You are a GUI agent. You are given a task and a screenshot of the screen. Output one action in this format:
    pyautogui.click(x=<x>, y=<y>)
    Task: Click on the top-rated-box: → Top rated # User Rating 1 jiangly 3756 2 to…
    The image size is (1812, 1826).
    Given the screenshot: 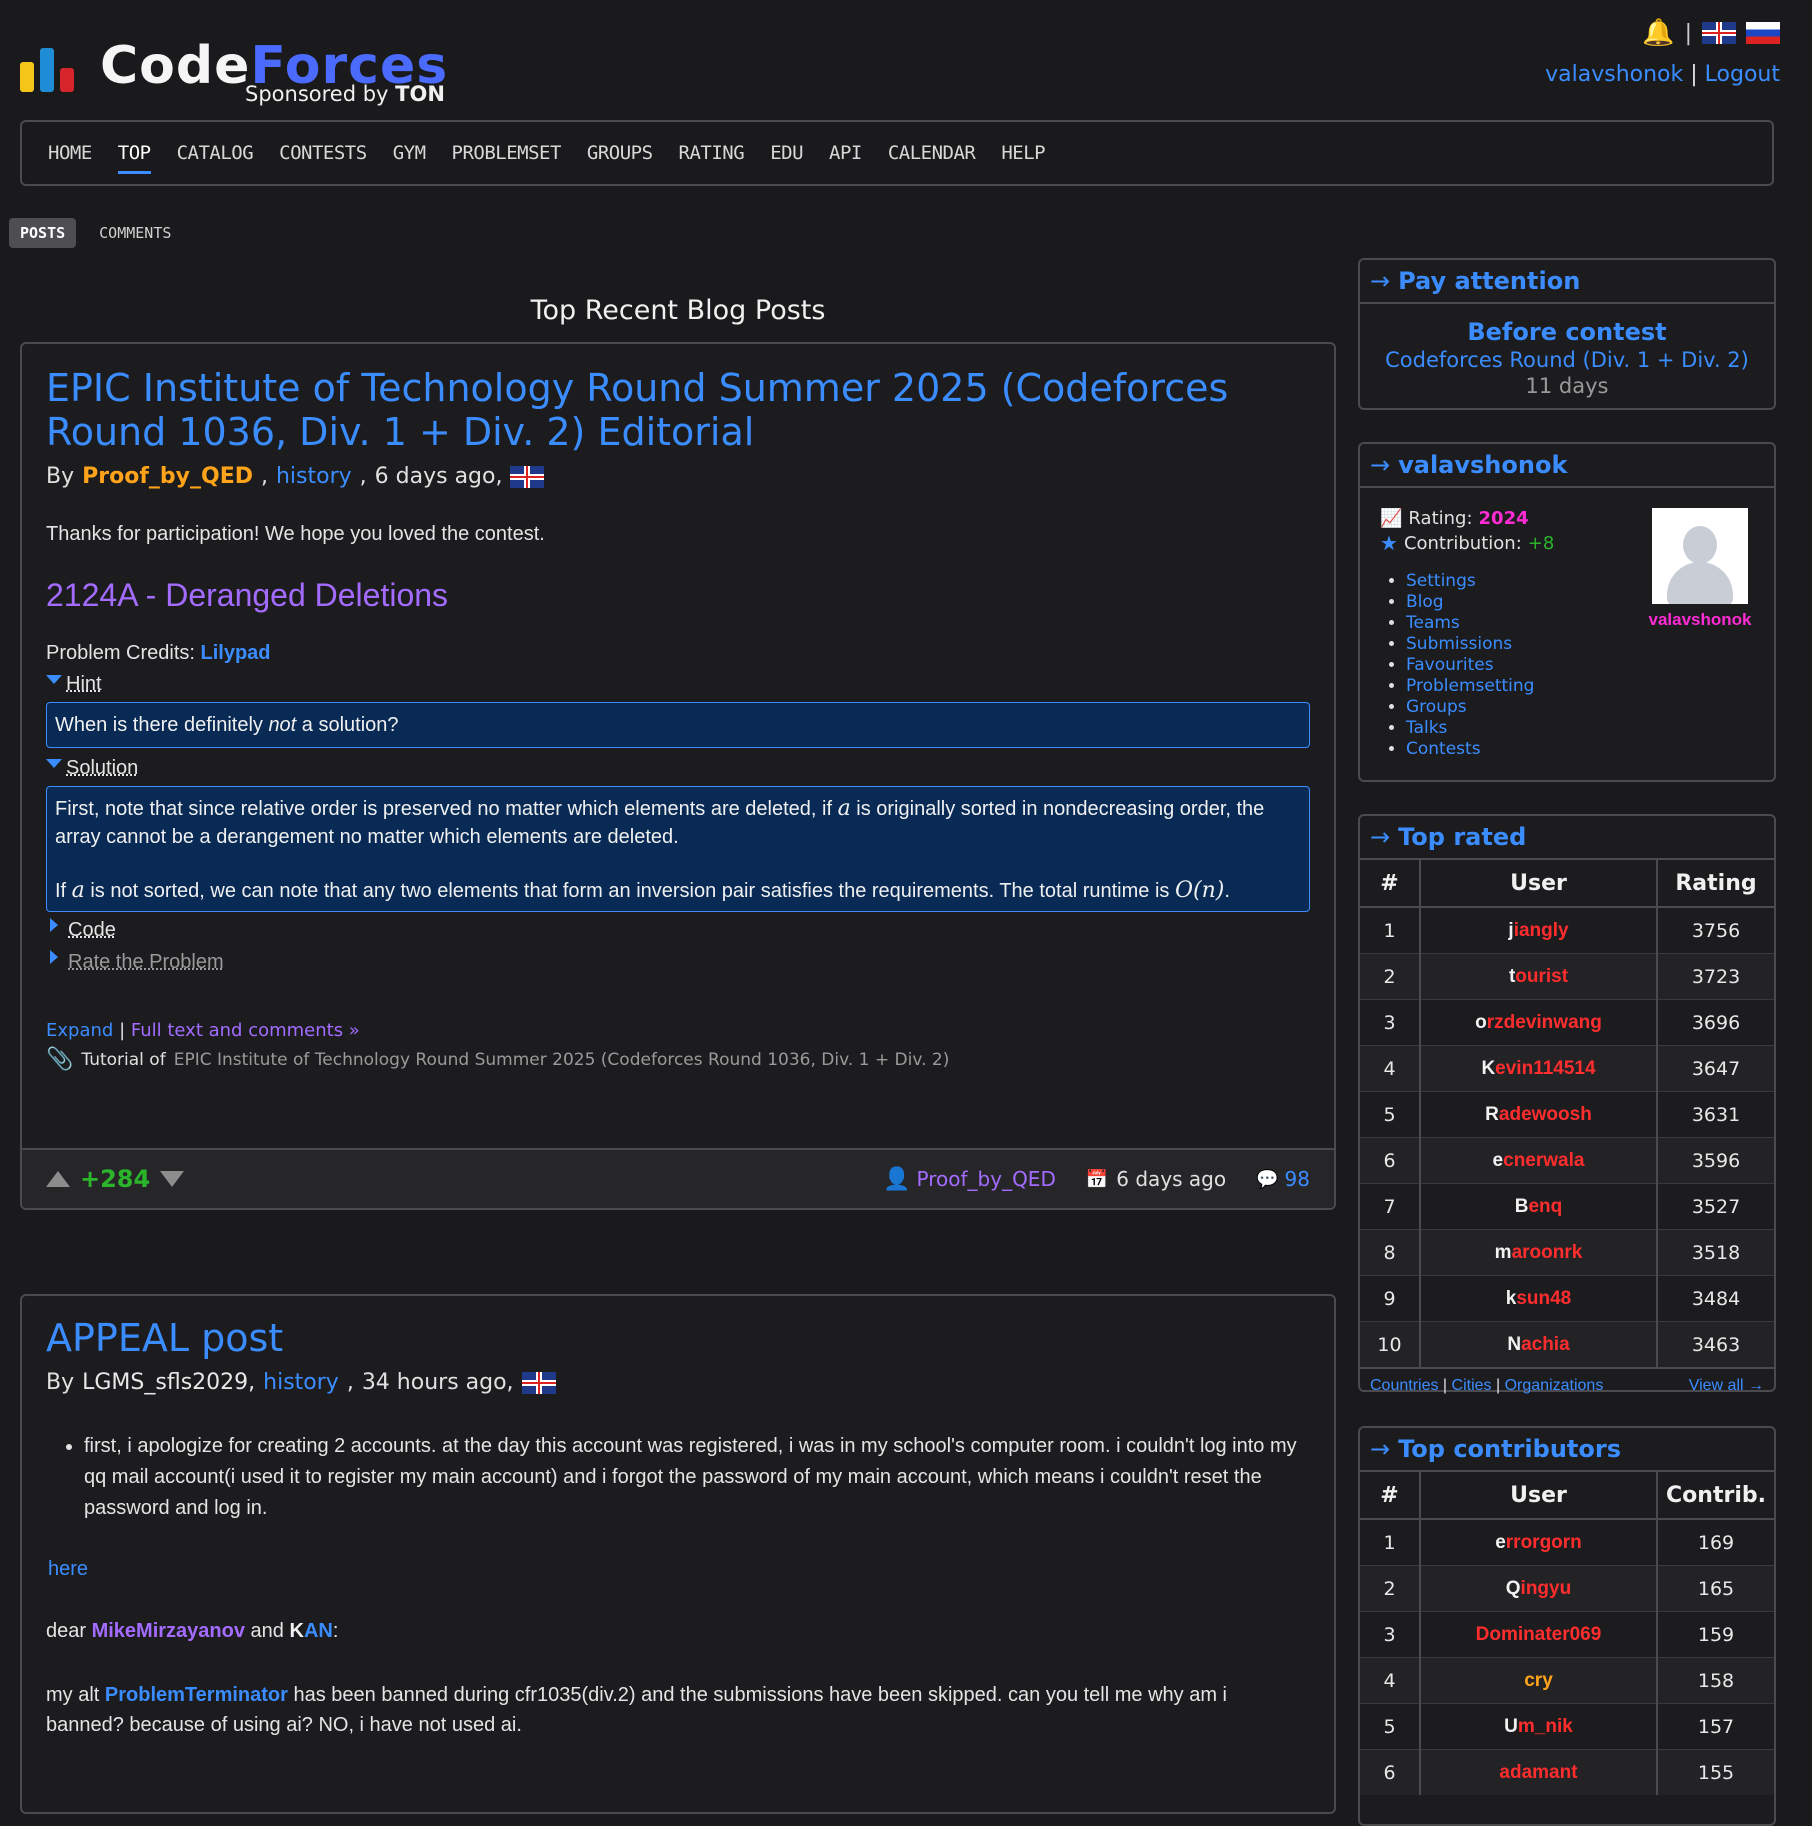 What is the action you would take?
    pyautogui.click(x=1567, y=1104)
    